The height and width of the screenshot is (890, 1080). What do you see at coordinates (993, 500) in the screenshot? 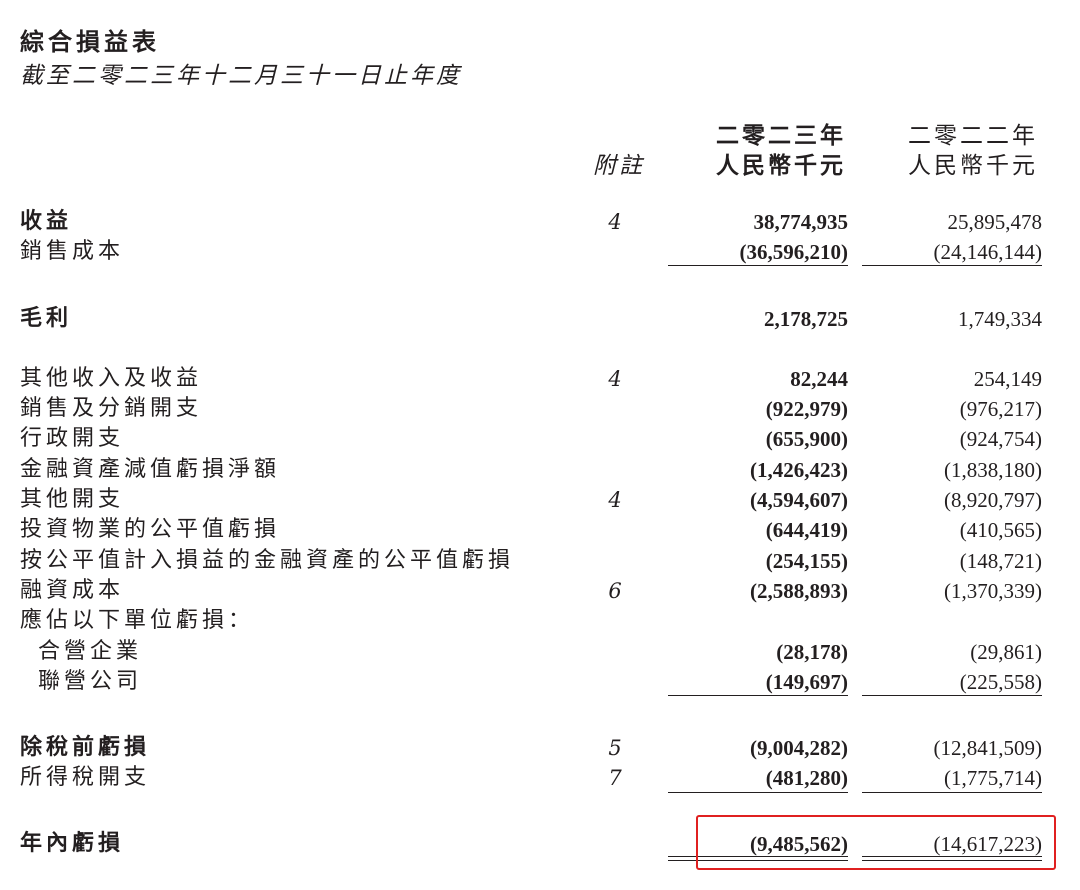
I see `value-2022: (8,920,797)` at bounding box center [993, 500].